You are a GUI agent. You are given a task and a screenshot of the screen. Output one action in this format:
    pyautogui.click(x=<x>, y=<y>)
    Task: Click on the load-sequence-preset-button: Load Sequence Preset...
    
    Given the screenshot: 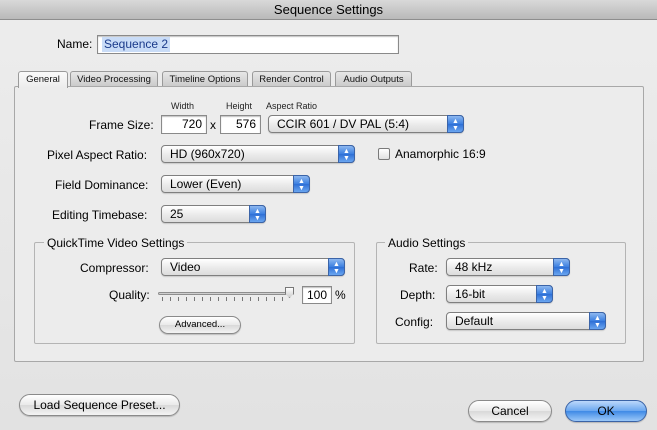 What is the action you would take?
    pyautogui.click(x=99, y=405)
    